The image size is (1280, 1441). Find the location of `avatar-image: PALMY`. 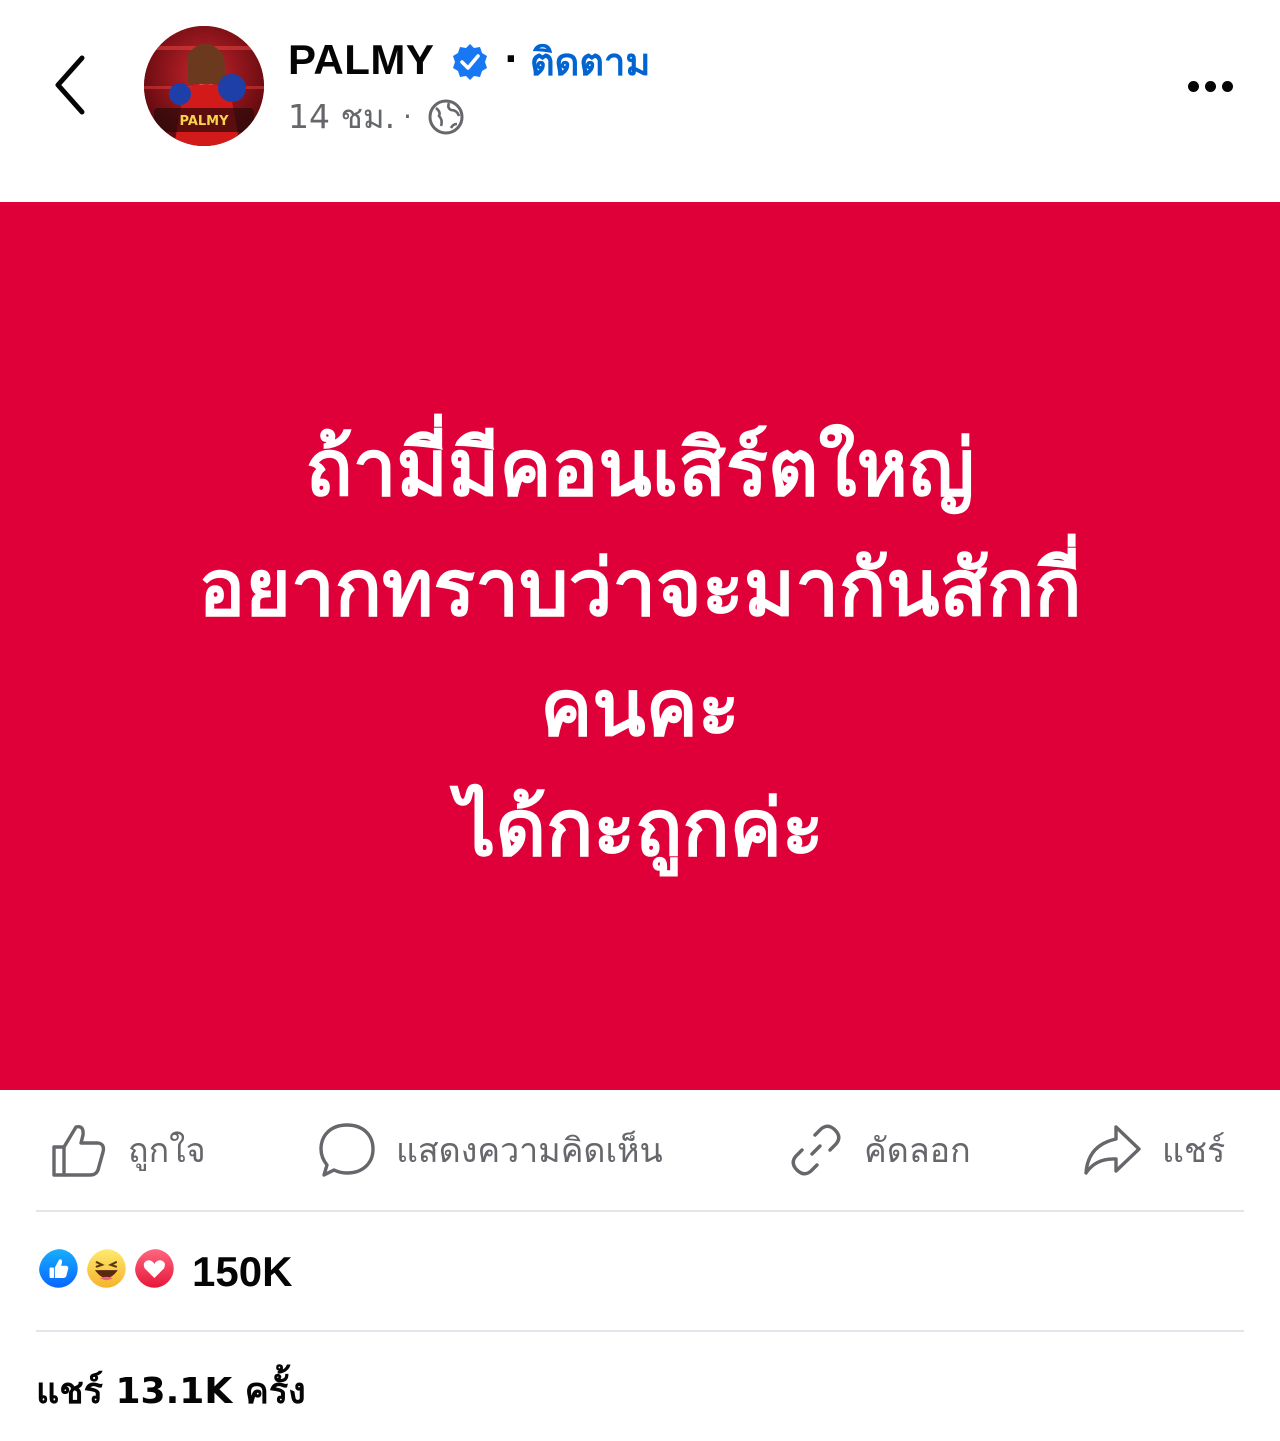

avatar-image: PALMY is located at coordinates (204, 86).